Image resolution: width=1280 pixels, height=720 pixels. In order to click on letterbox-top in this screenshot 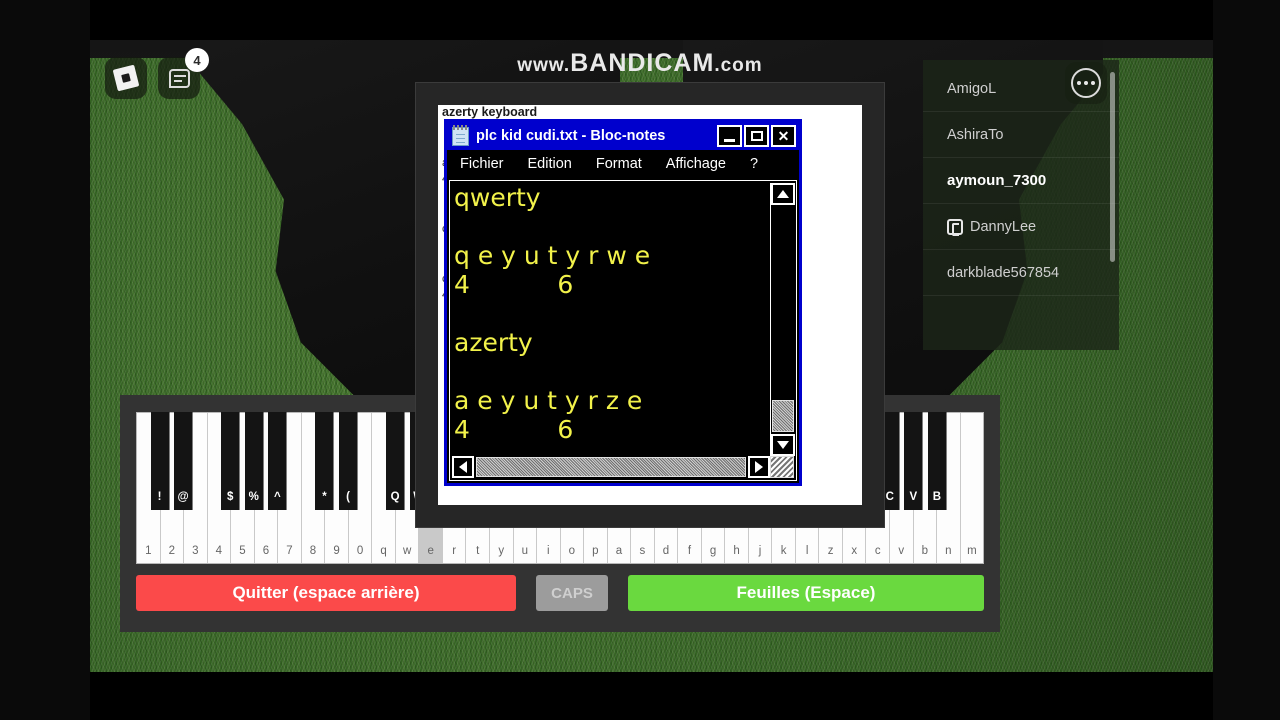, I will do `click(640, 20)`.